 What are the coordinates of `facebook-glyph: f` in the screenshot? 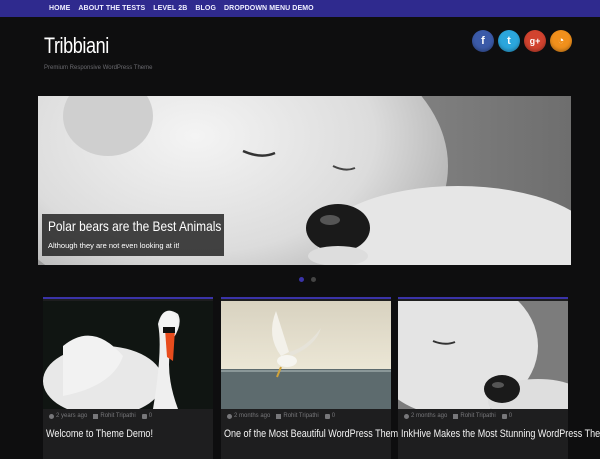 It's located at (483, 41).